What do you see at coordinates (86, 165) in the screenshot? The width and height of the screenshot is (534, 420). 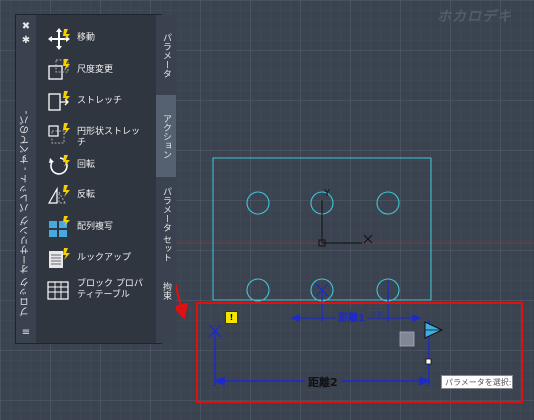 I see `tool-label: 回転` at bounding box center [86, 165].